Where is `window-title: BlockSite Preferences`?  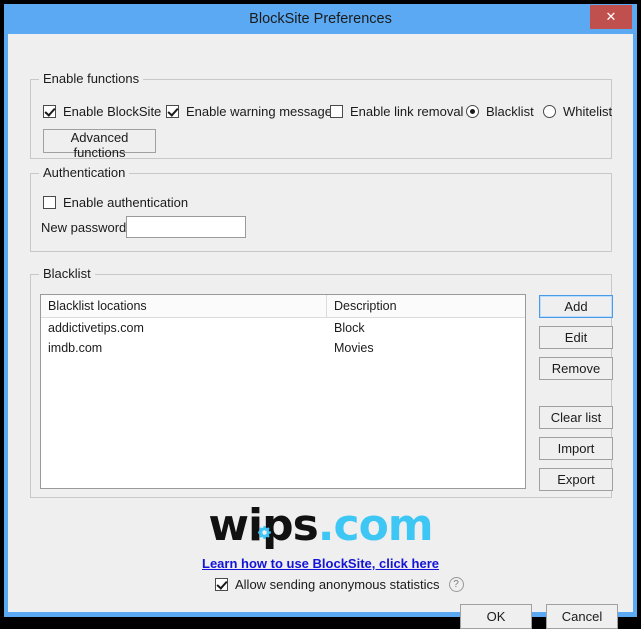 window-title: BlockSite Preferences is located at coordinates (320, 19).